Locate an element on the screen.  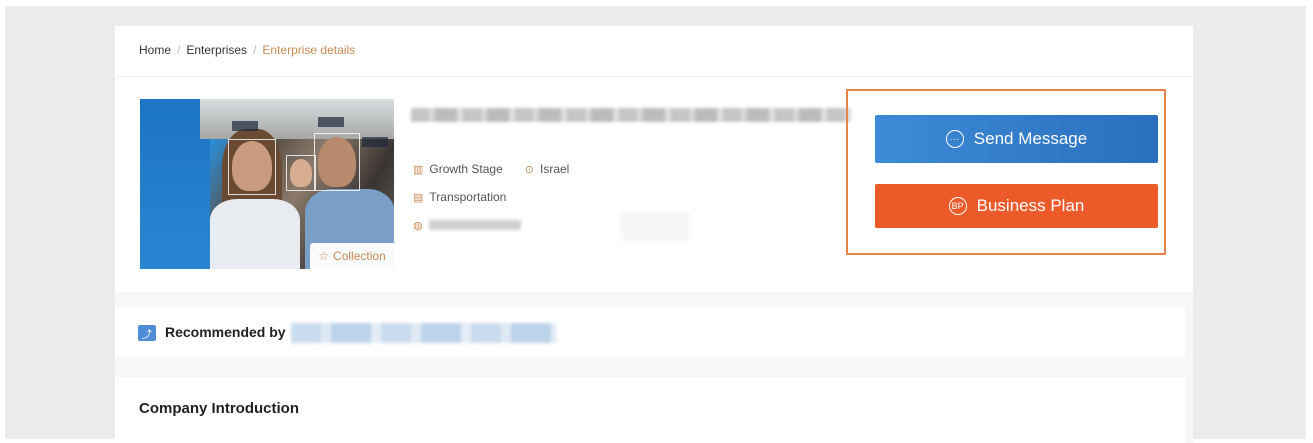
header-divider is located at coordinates (654, 76).